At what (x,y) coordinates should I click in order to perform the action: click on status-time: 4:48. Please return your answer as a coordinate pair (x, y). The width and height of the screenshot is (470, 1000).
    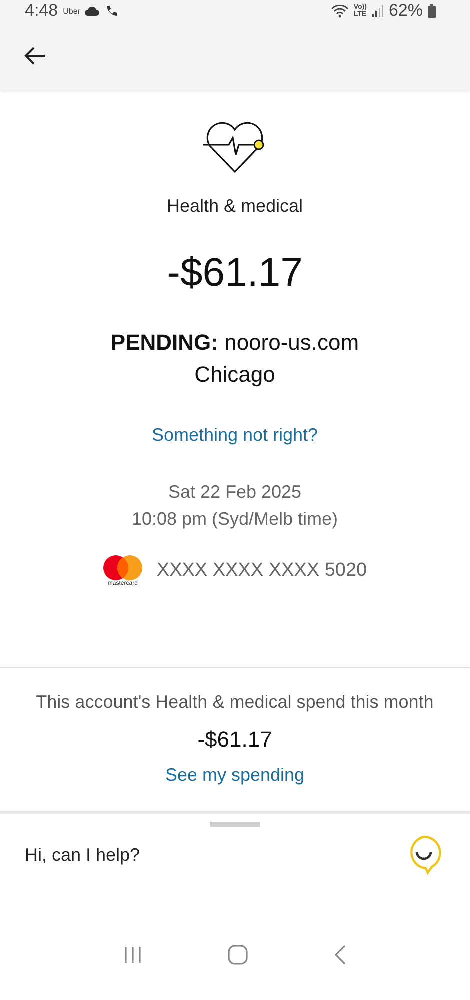
    Looking at the image, I should click on (41, 11).